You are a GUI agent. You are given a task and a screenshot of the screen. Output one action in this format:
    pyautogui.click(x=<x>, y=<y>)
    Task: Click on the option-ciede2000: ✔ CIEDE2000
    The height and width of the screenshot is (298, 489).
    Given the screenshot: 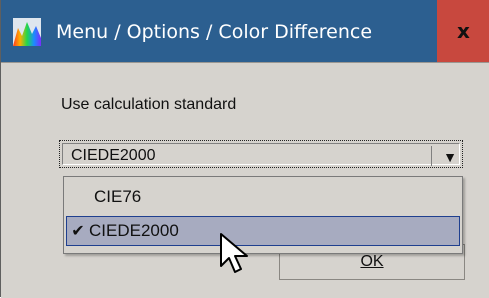 What is the action you would take?
    pyautogui.click(x=263, y=231)
    